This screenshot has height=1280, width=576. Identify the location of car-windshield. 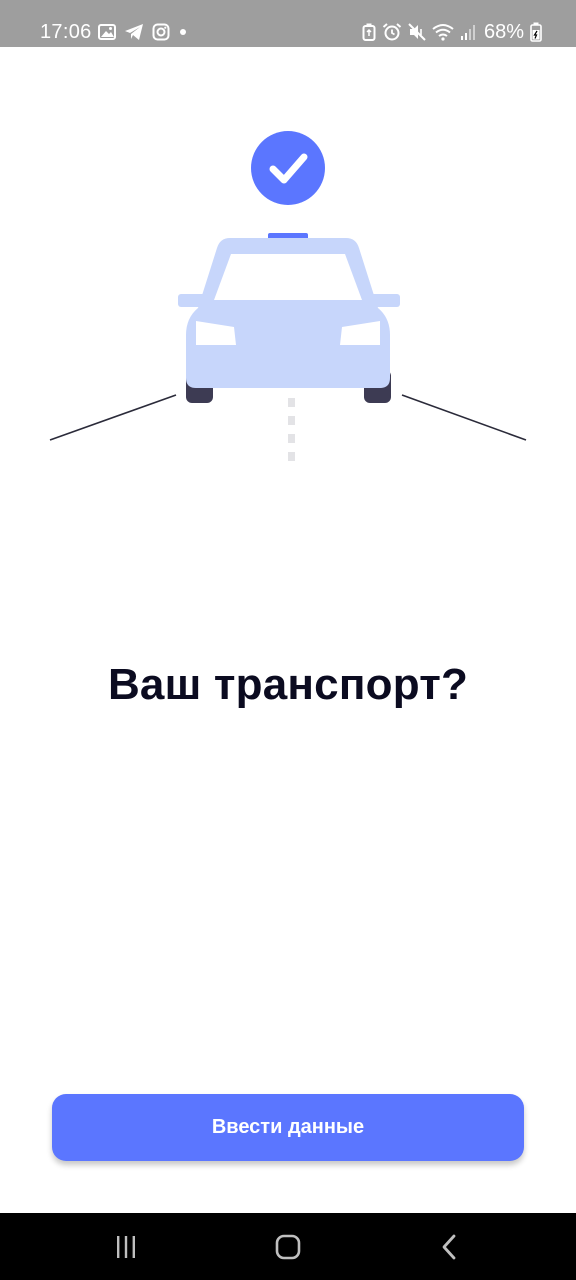
(288, 277).